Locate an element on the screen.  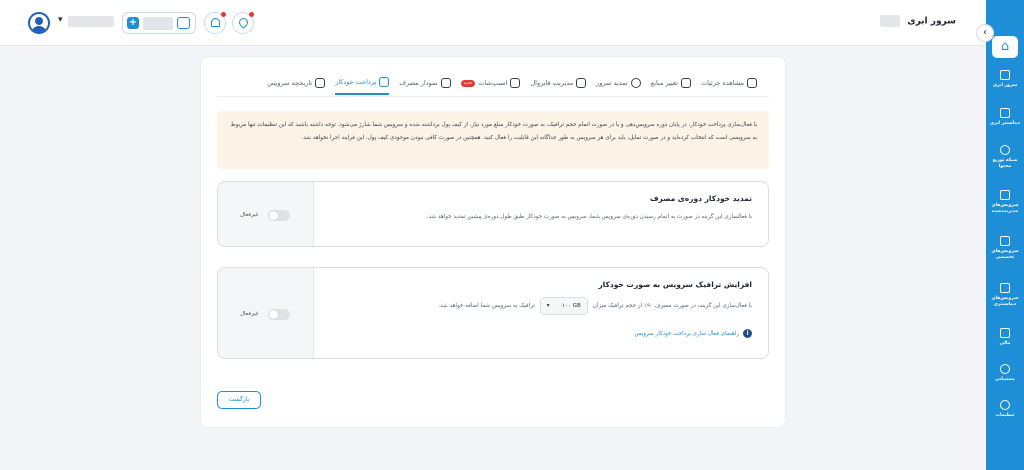
add-credit-icon: + is located at coordinates (133, 23).